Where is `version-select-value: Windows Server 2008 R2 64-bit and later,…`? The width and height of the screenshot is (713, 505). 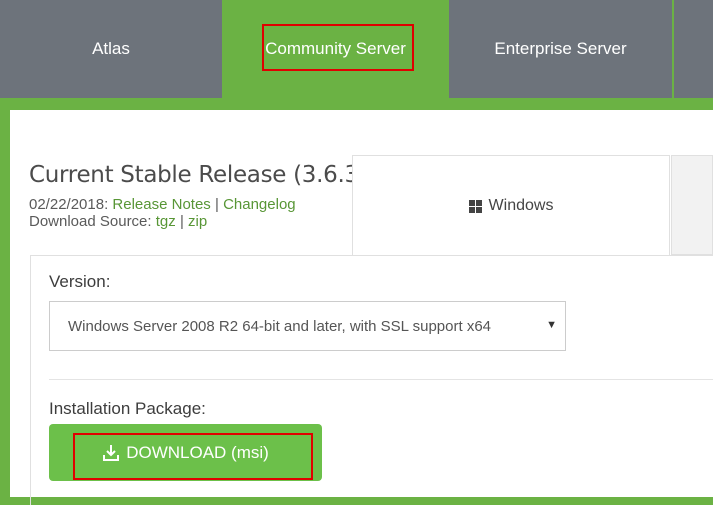 version-select-value: Windows Server 2008 R2 64-bit and later,… is located at coordinates (280, 326).